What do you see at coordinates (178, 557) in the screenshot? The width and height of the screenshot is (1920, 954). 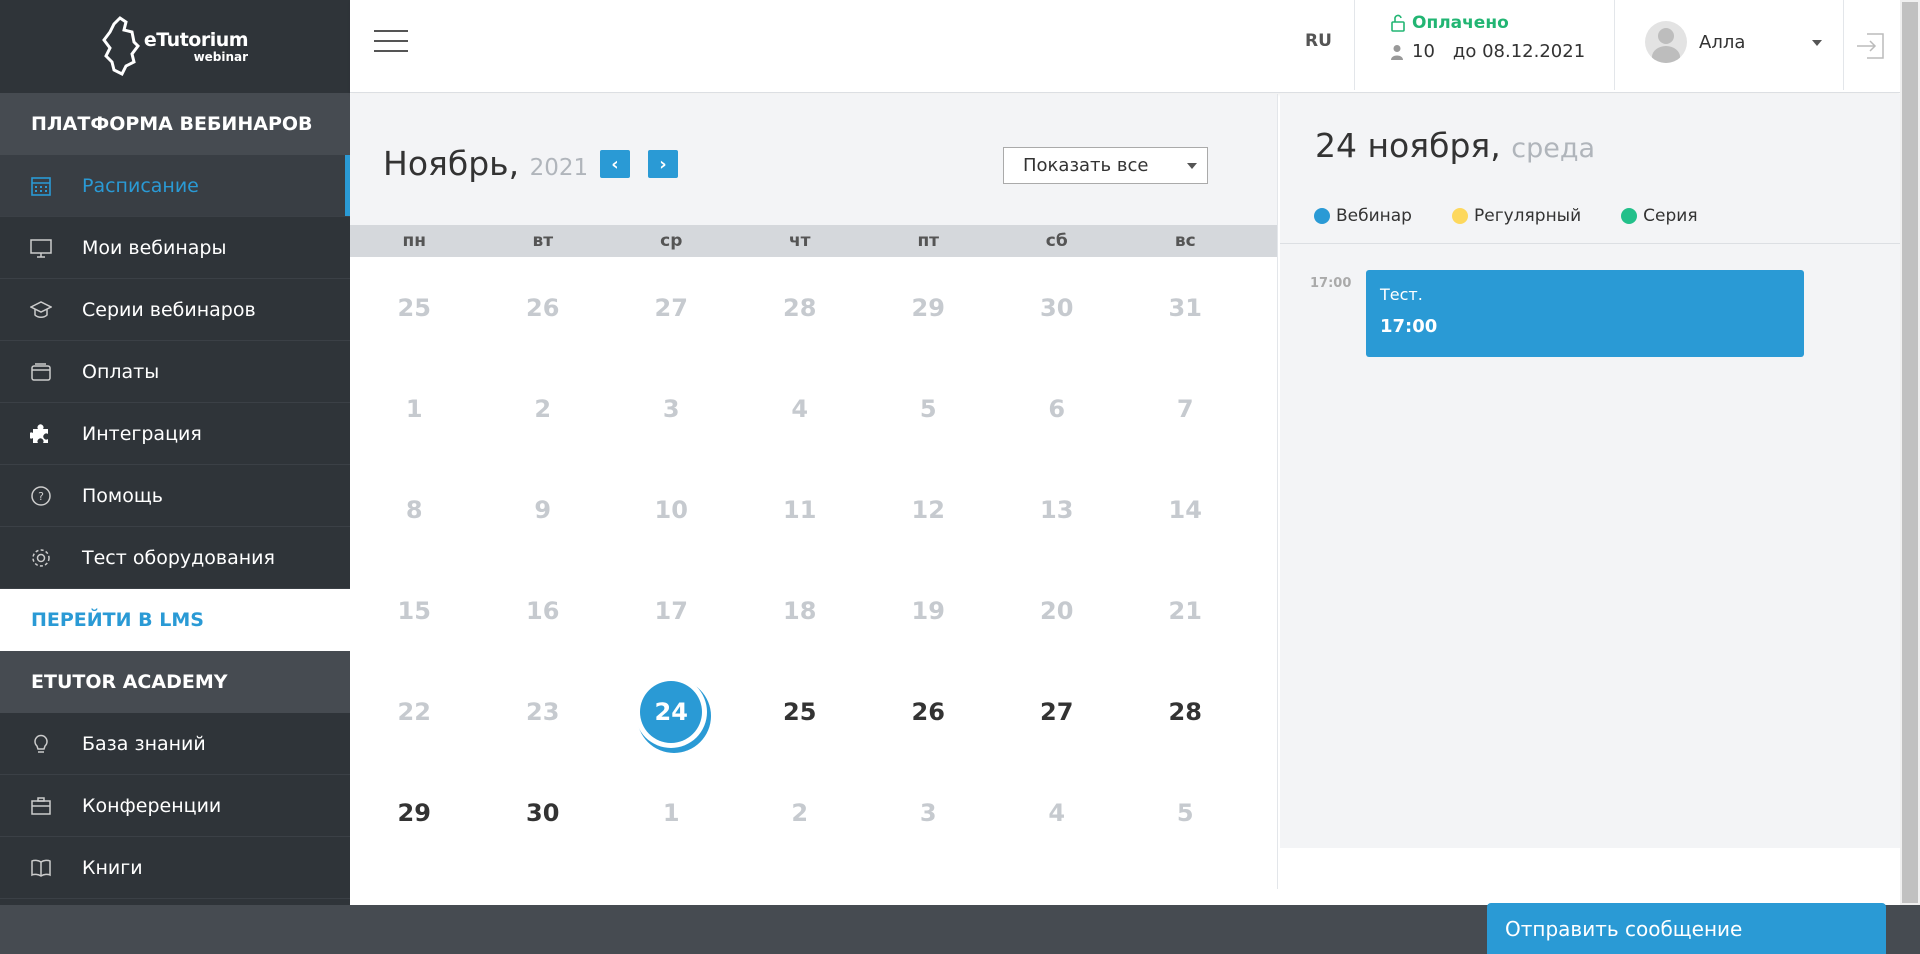 I see `sidebar-item-label: Тест оборудования` at bounding box center [178, 557].